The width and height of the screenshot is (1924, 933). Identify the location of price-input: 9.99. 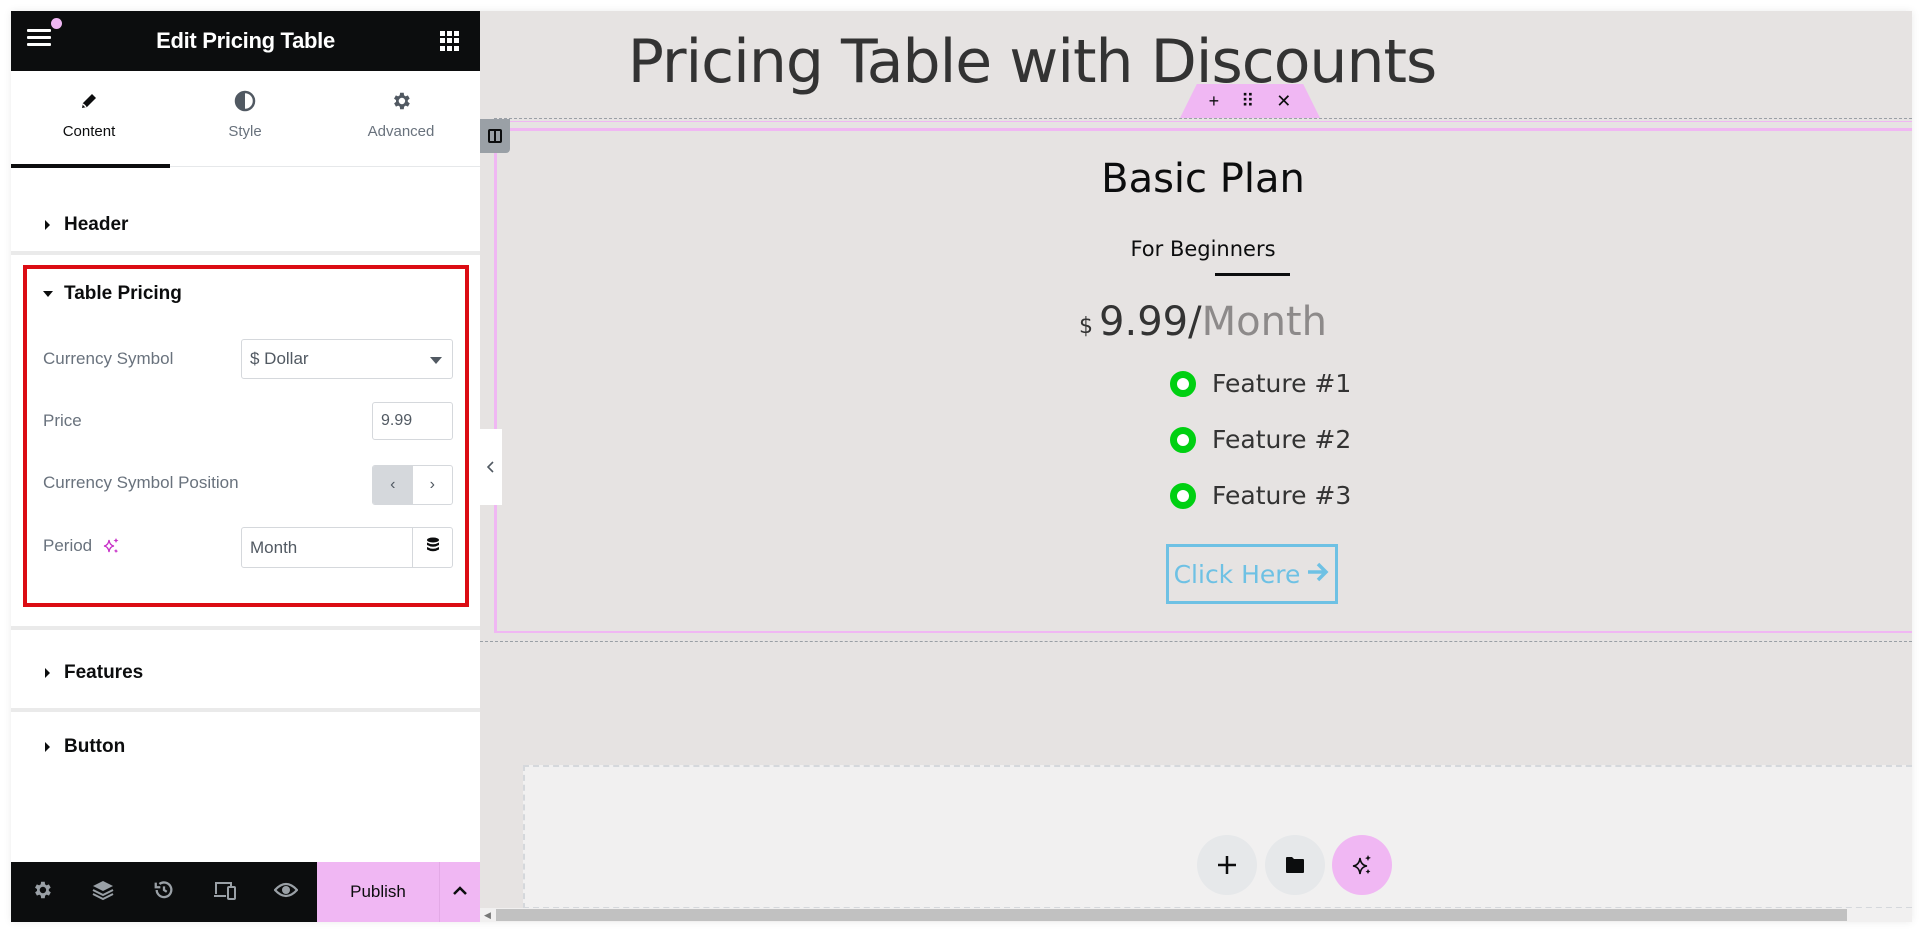
(412, 421).